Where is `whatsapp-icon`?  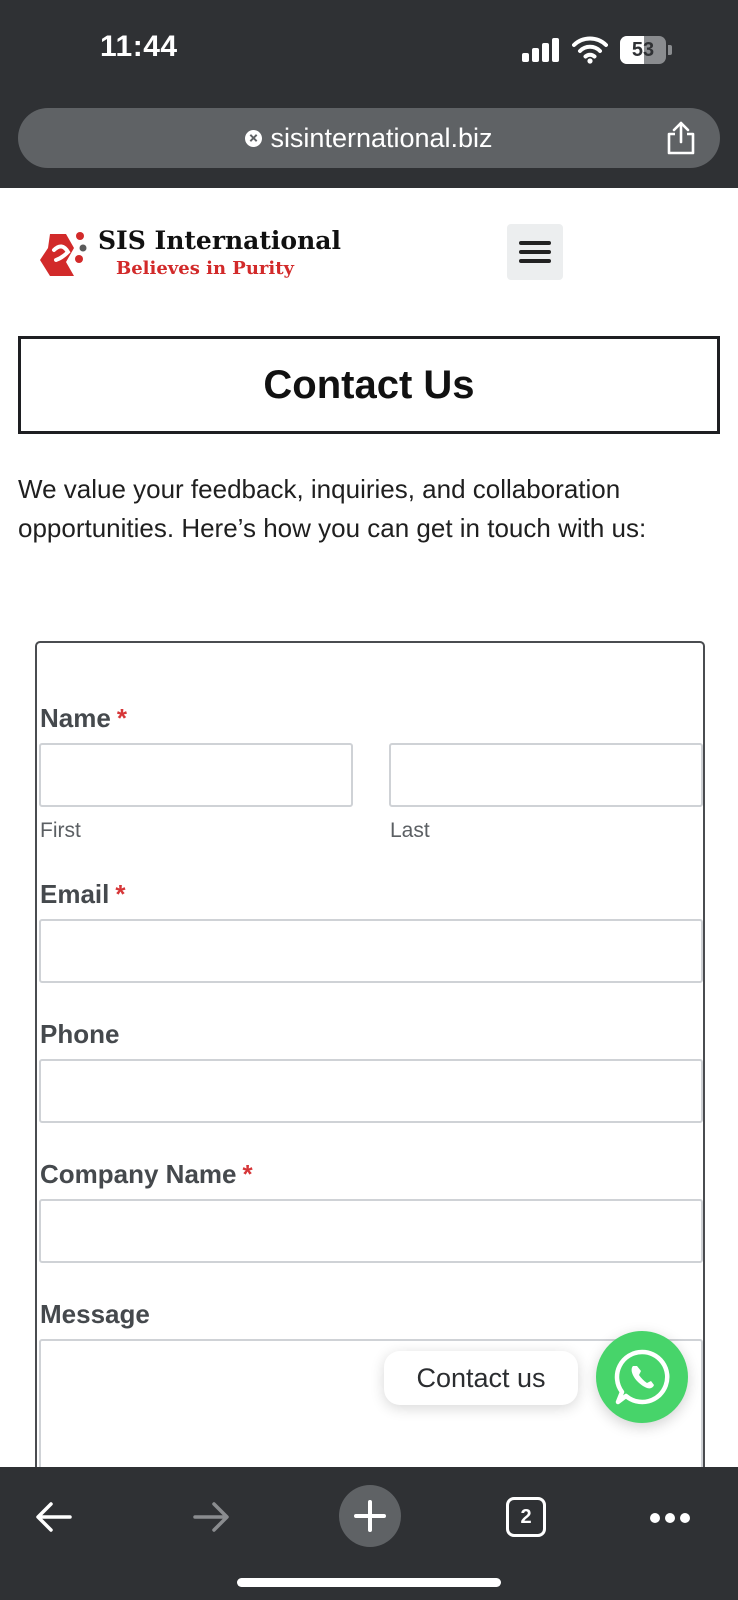
whatsapp-icon is located at coordinates (642, 1377).